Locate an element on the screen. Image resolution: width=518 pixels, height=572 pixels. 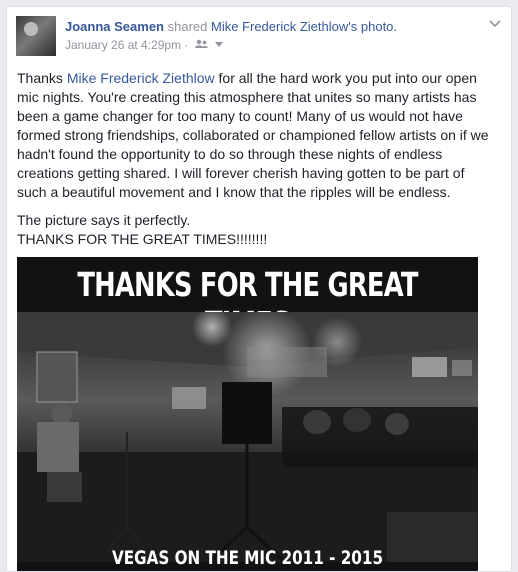
shared-photo-link: photo. is located at coordinates (379, 26).